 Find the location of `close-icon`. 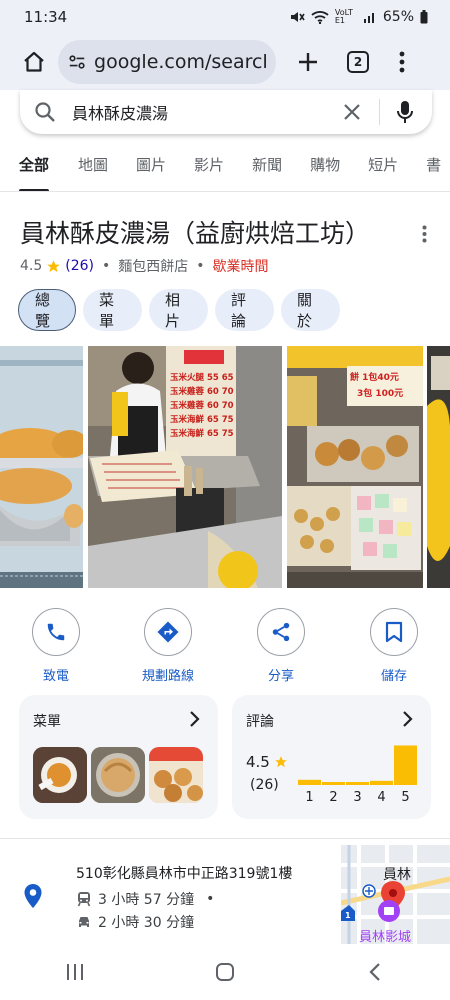

close-icon is located at coordinates (352, 112).